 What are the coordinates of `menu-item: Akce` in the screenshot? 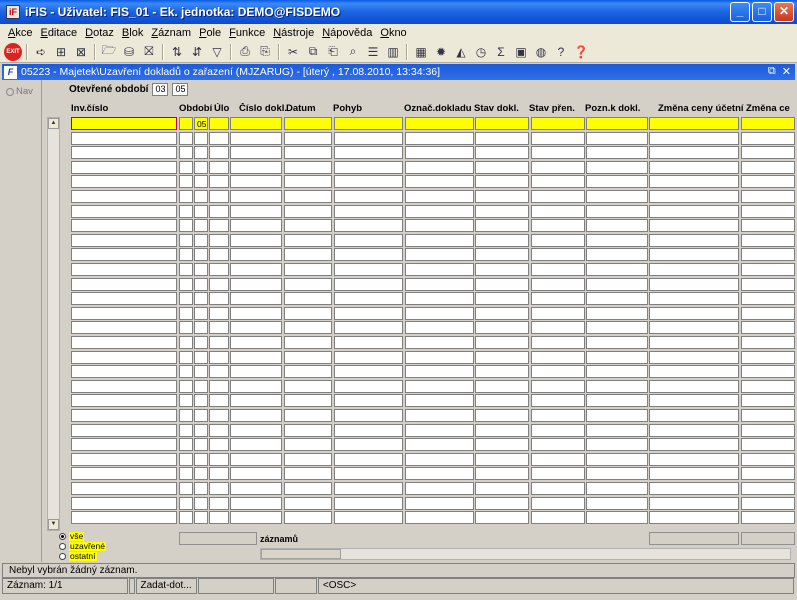 It's located at (20, 33).